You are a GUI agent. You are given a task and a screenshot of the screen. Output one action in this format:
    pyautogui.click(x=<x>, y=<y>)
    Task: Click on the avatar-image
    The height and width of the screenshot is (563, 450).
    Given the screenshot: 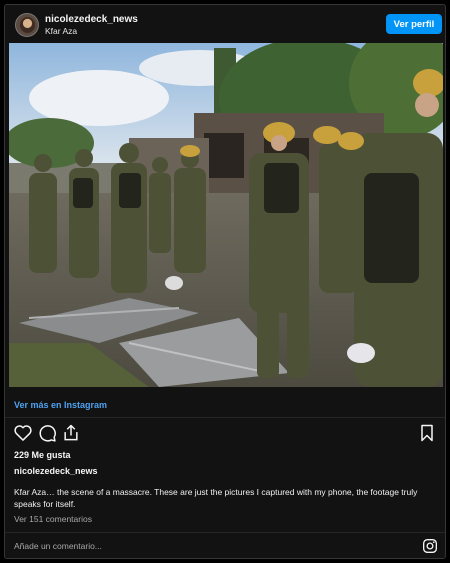 What is the action you would take?
    pyautogui.click(x=27, y=25)
    